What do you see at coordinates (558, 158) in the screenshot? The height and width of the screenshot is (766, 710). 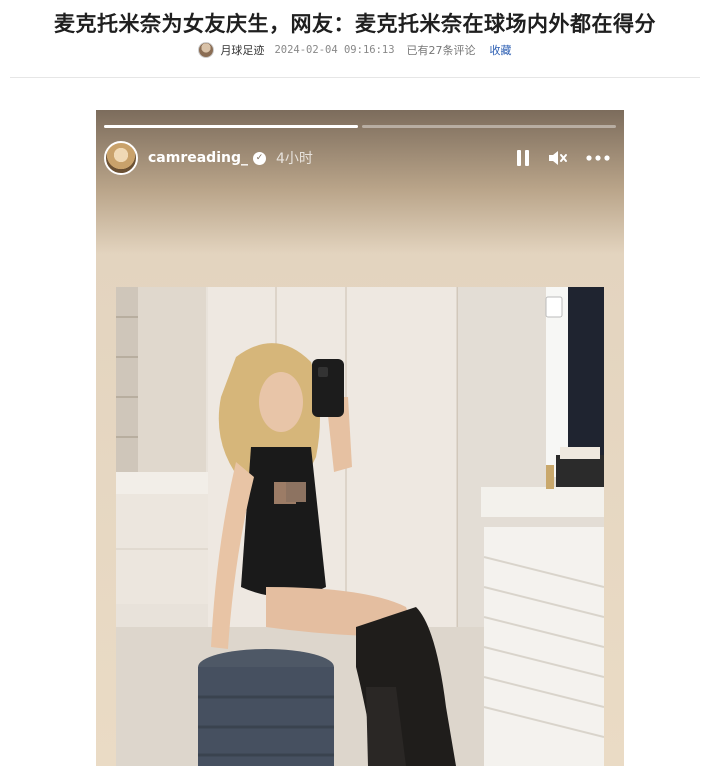 I see `mute-icon` at bounding box center [558, 158].